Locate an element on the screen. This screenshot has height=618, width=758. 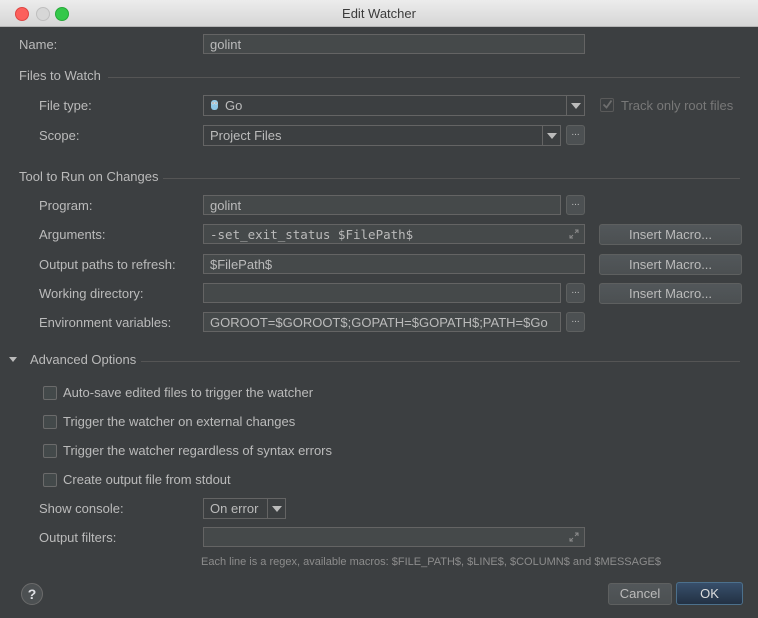
title-bar: Edit Watcher is located at coordinates (379, 13).